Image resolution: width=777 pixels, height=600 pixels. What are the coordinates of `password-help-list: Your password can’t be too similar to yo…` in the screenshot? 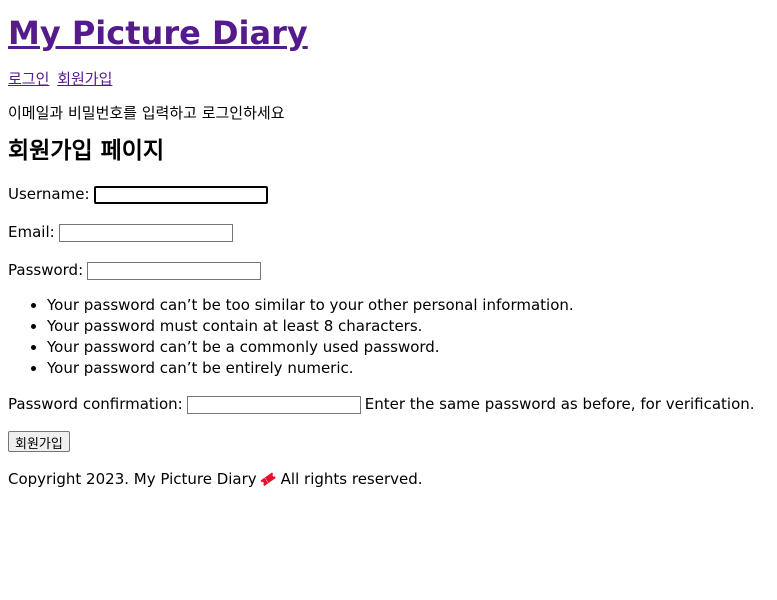 It's located at (388, 337).